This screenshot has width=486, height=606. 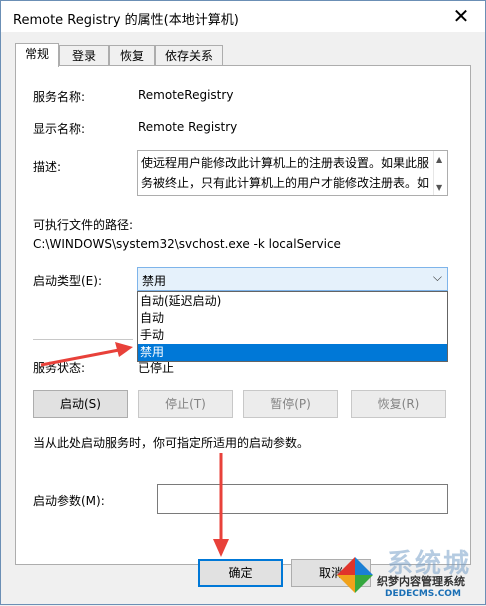 What do you see at coordinates (292, 279) in the screenshot?
I see `startup-type-select: 禁用 ⌵` at bounding box center [292, 279].